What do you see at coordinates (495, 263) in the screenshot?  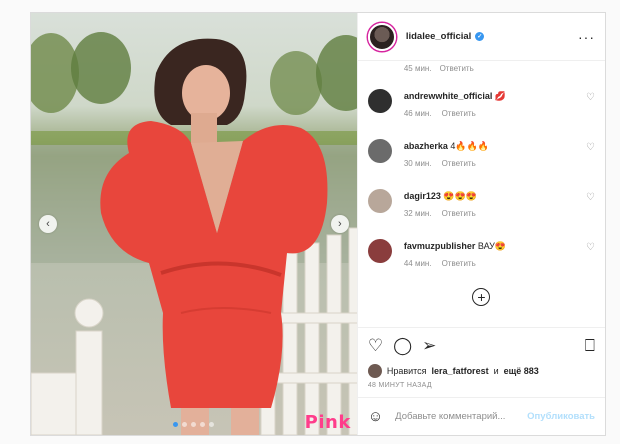 I see `comment-meta: 44 мин. Ответить` at bounding box center [495, 263].